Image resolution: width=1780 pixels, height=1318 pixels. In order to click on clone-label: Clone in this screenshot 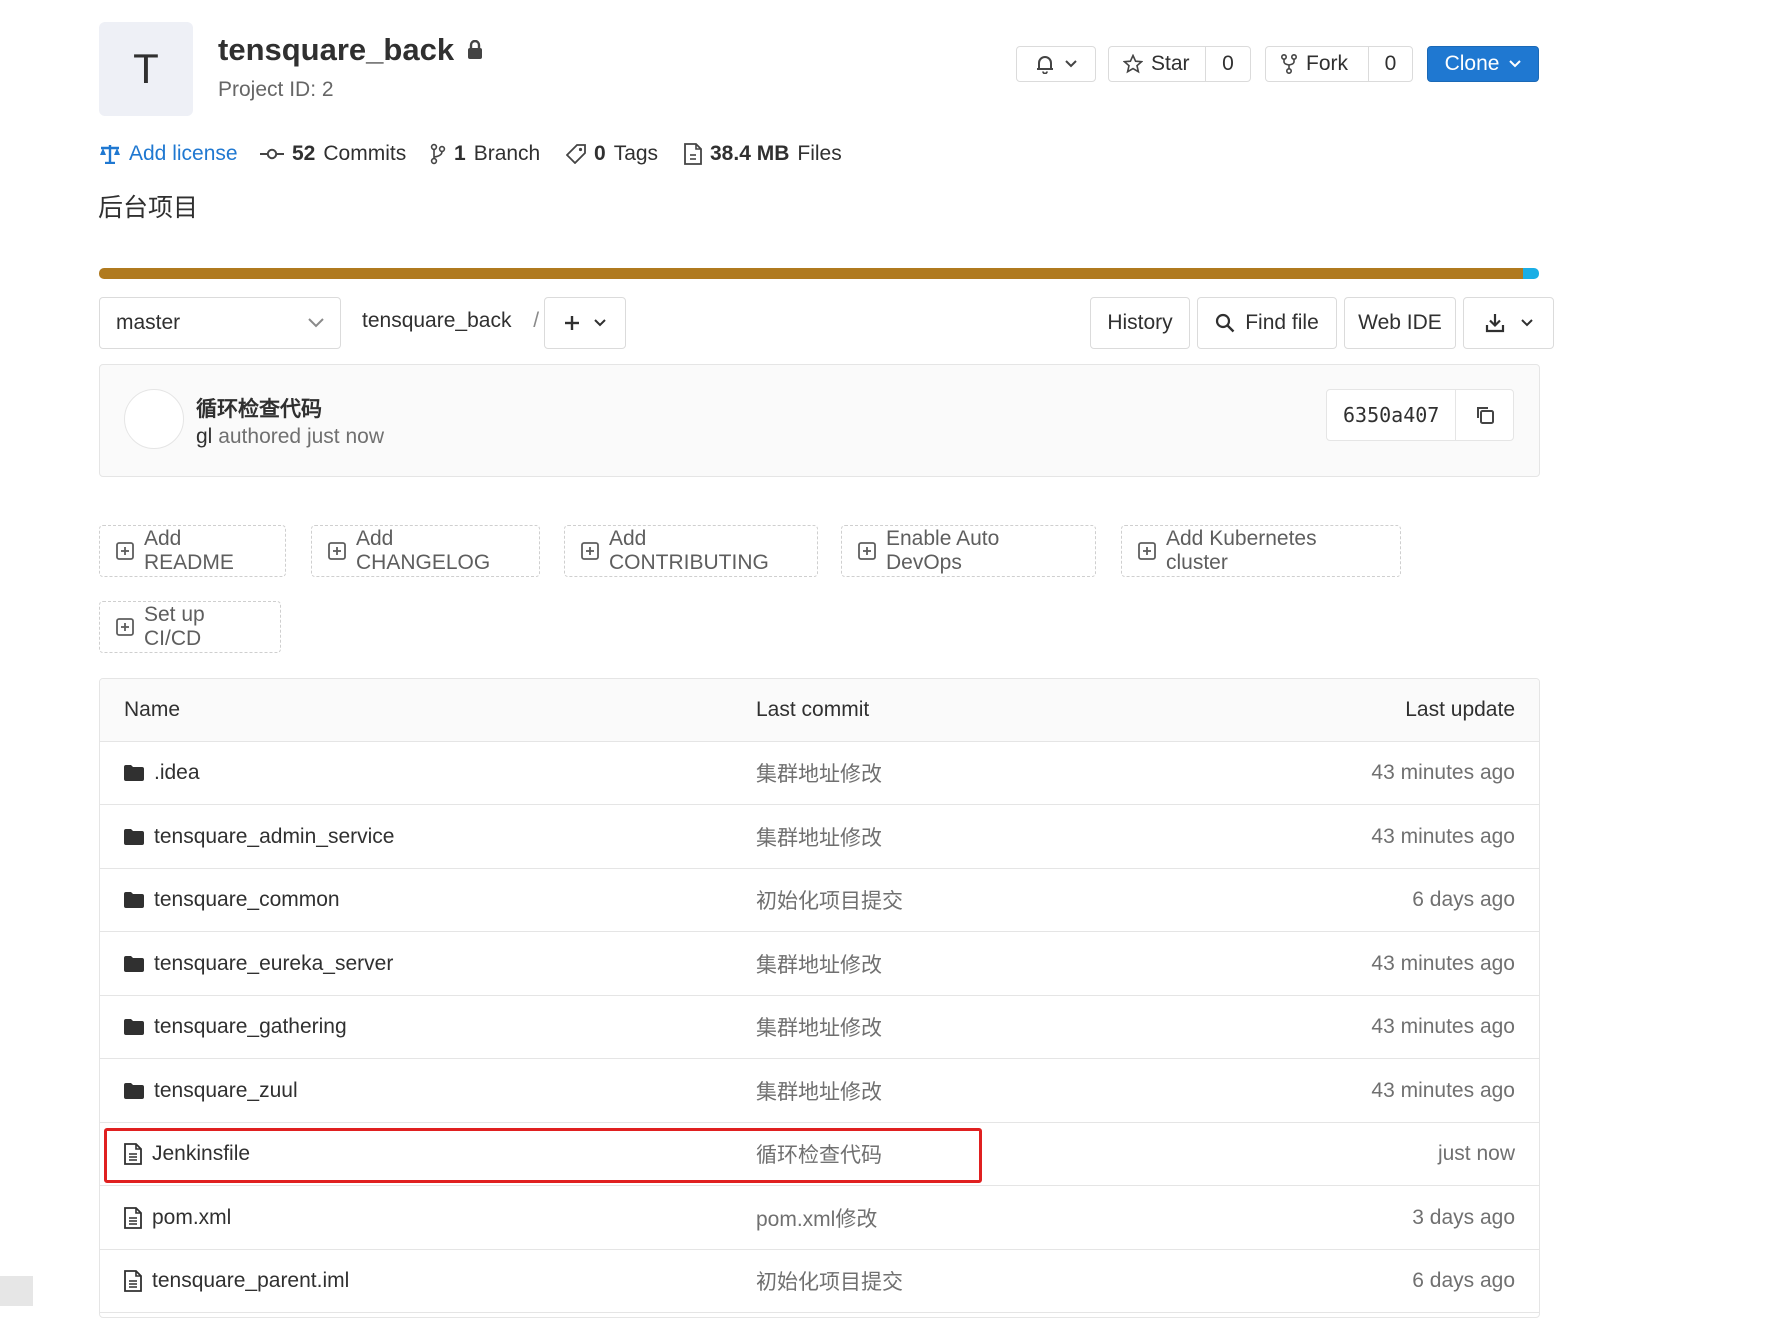, I will do `click(1472, 63)`.